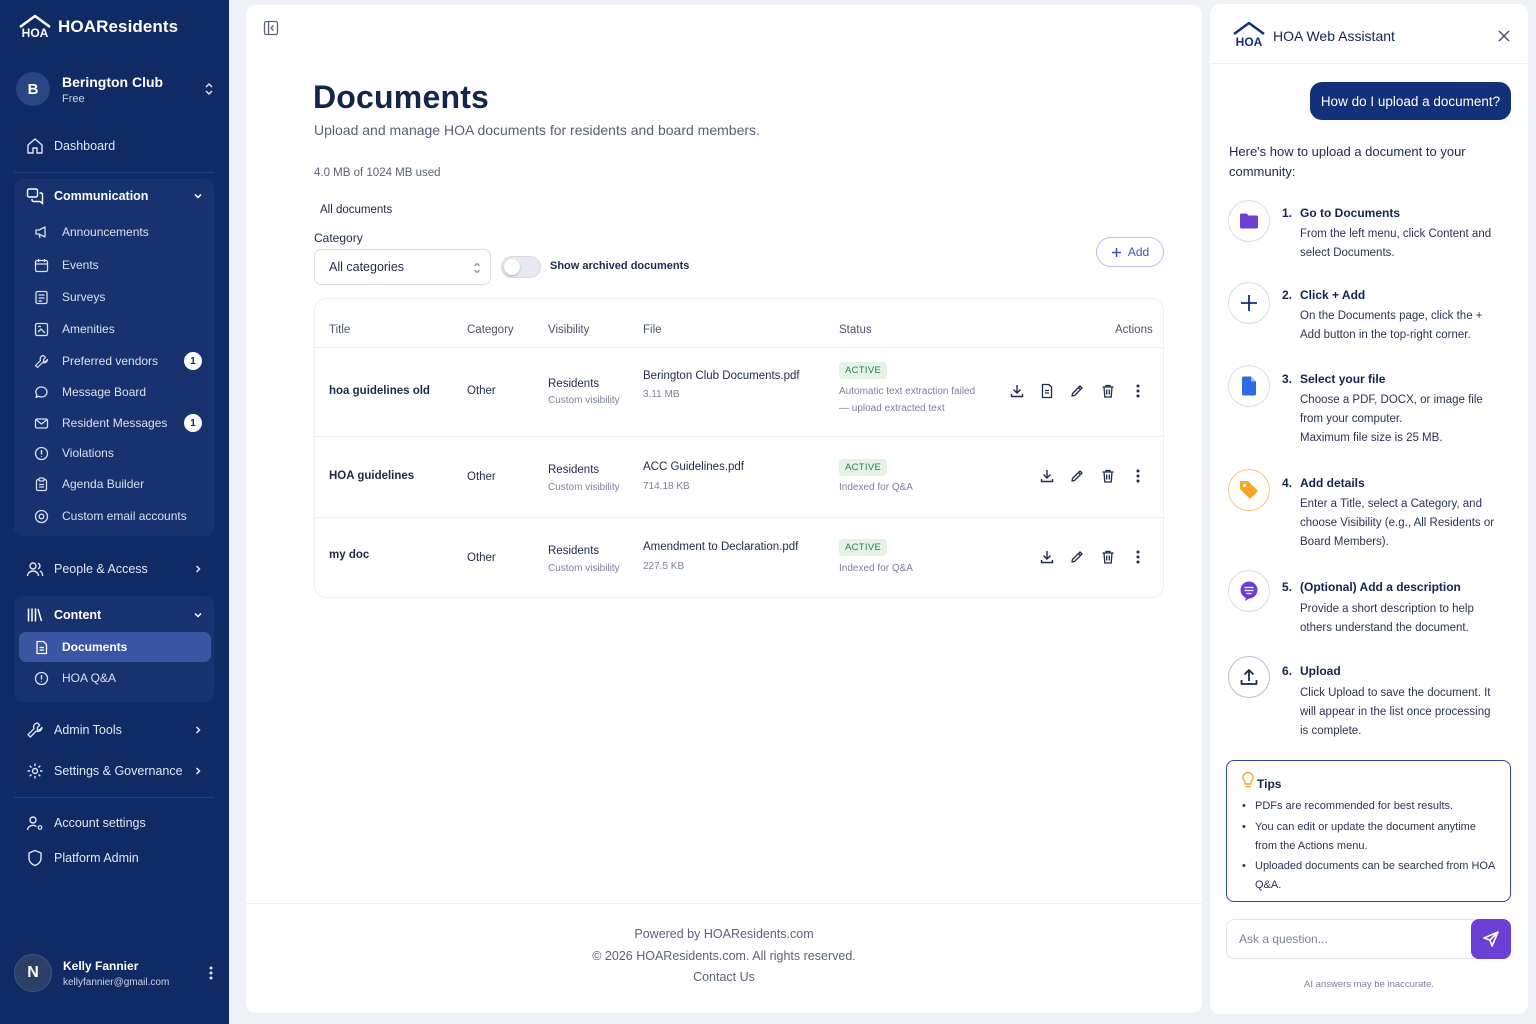  Describe the element at coordinates (119, 423) in the screenshot. I see `nav-resident-messages: Resident Messages 1` at that location.